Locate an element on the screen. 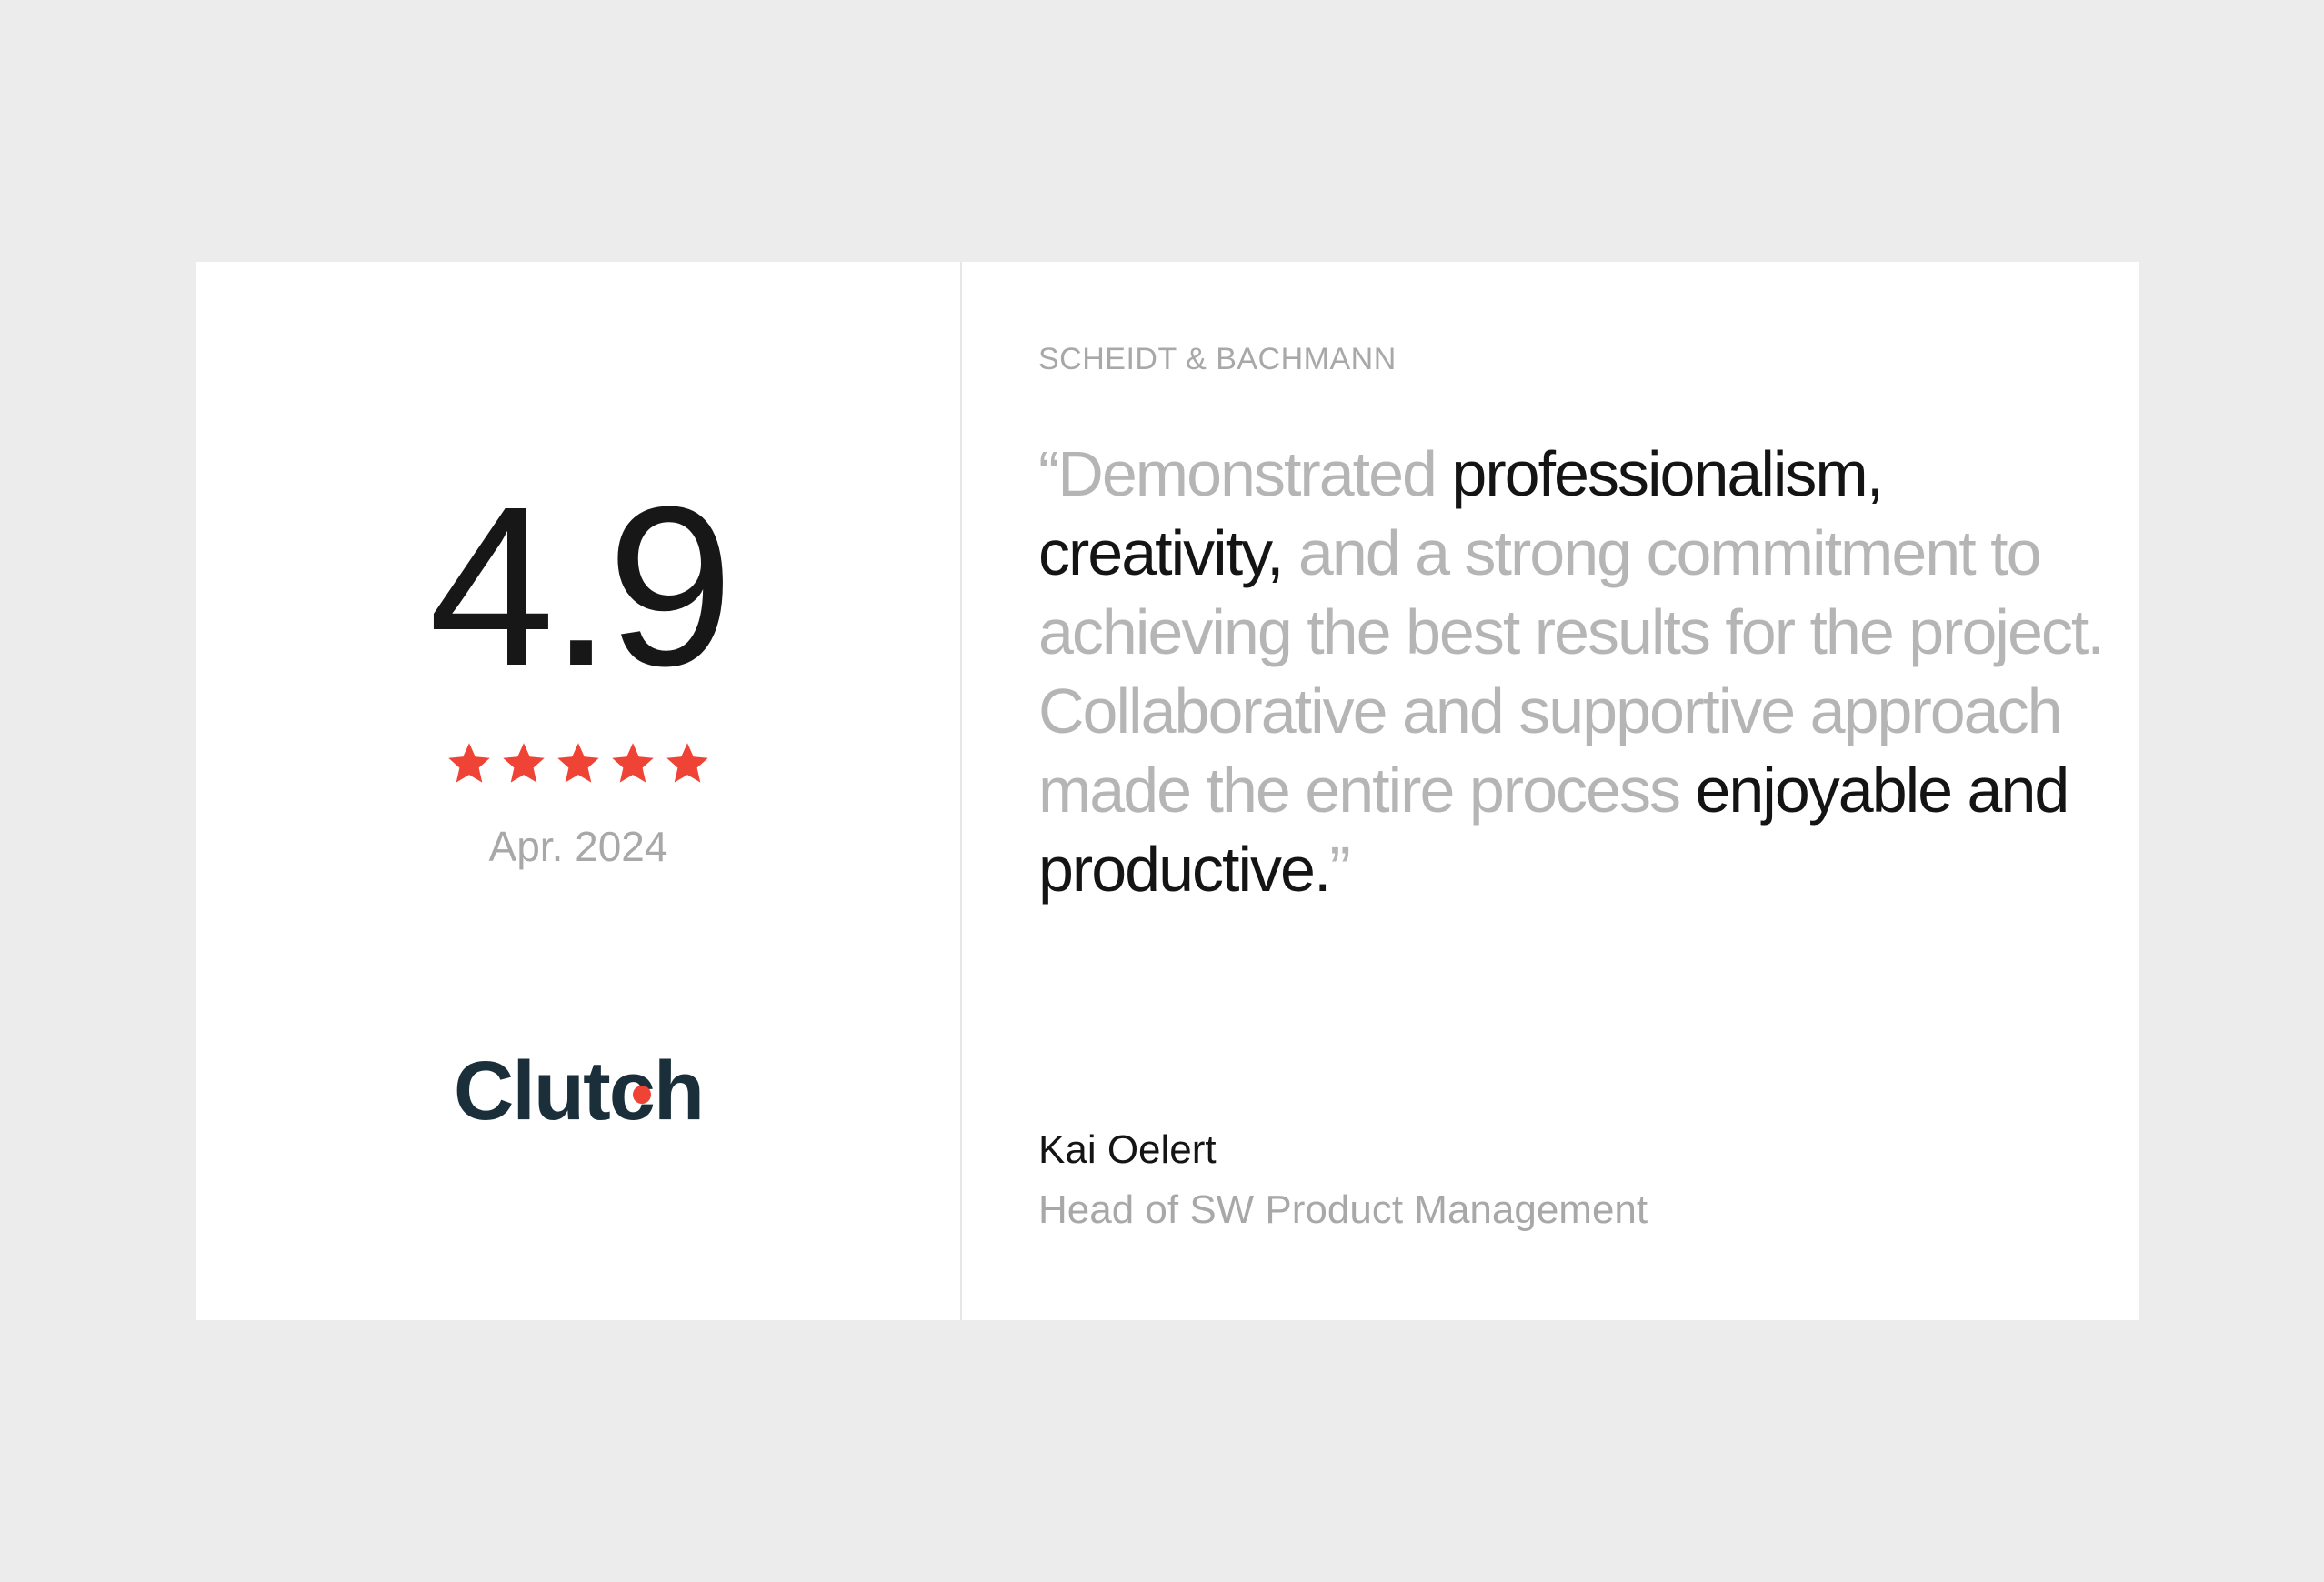  logo-text-start: Clut is located at coordinates (532, 1091).